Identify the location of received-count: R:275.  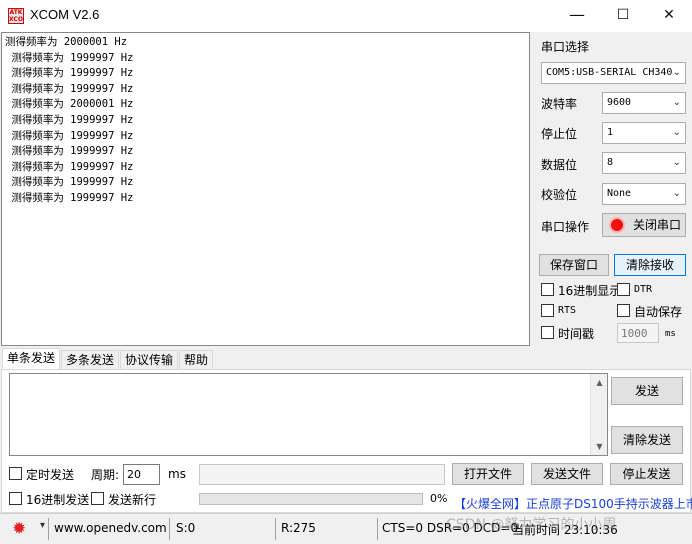
(298, 528).